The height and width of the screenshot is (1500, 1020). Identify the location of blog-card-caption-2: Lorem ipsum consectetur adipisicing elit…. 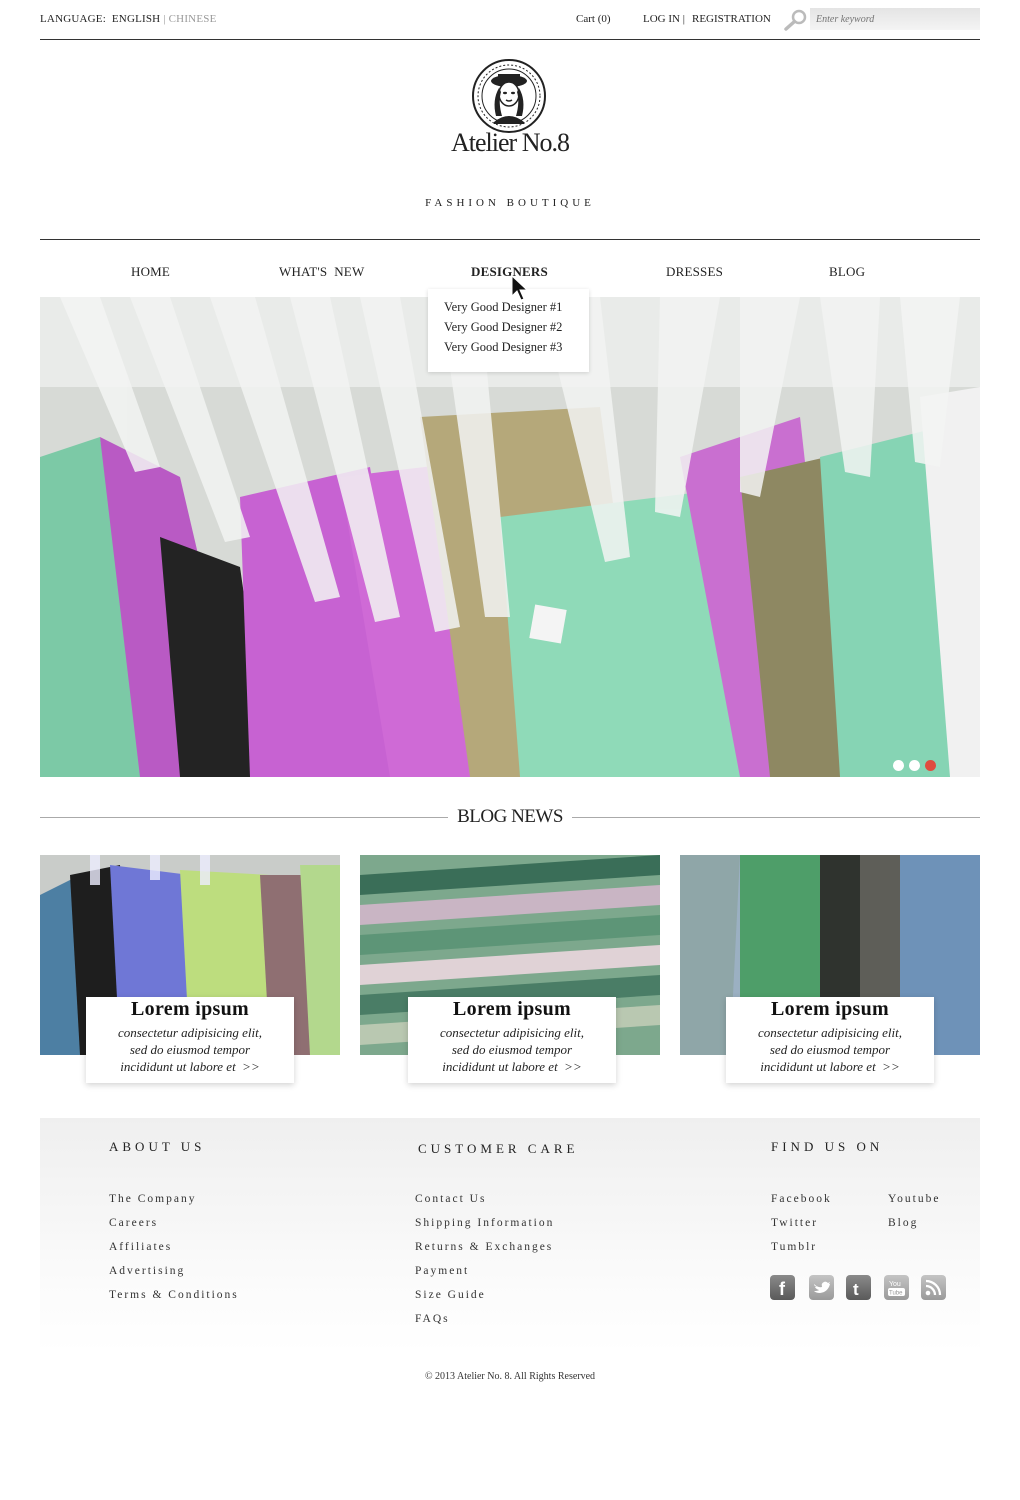
(512, 1040).